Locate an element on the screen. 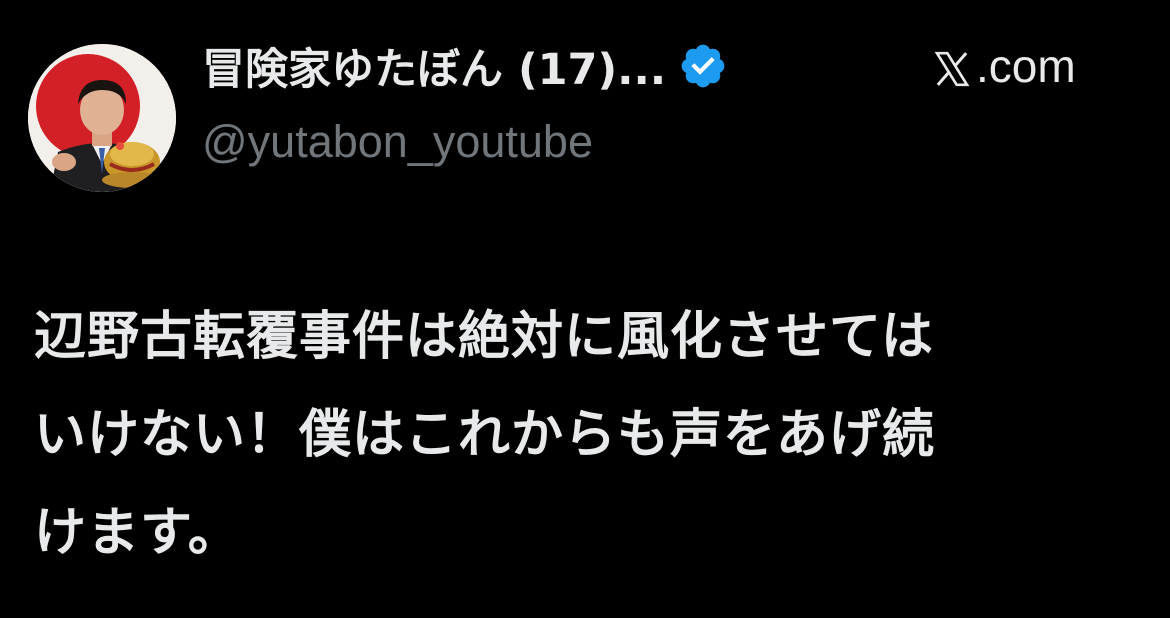 The image size is (1170, 618). profile-avatar is located at coordinates (102, 118).